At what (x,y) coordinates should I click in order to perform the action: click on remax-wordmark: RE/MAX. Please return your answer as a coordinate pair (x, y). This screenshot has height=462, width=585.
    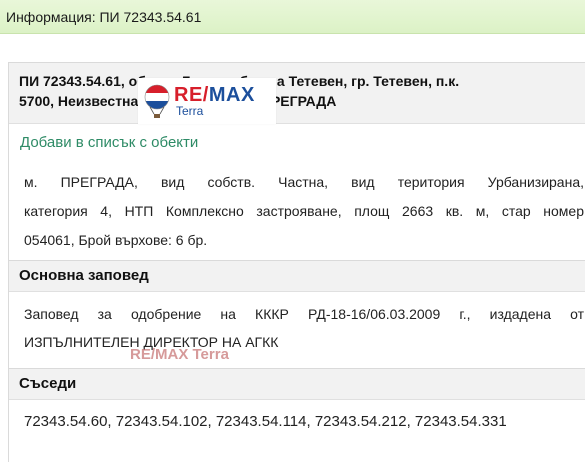
    Looking at the image, I should click on (214, 95).